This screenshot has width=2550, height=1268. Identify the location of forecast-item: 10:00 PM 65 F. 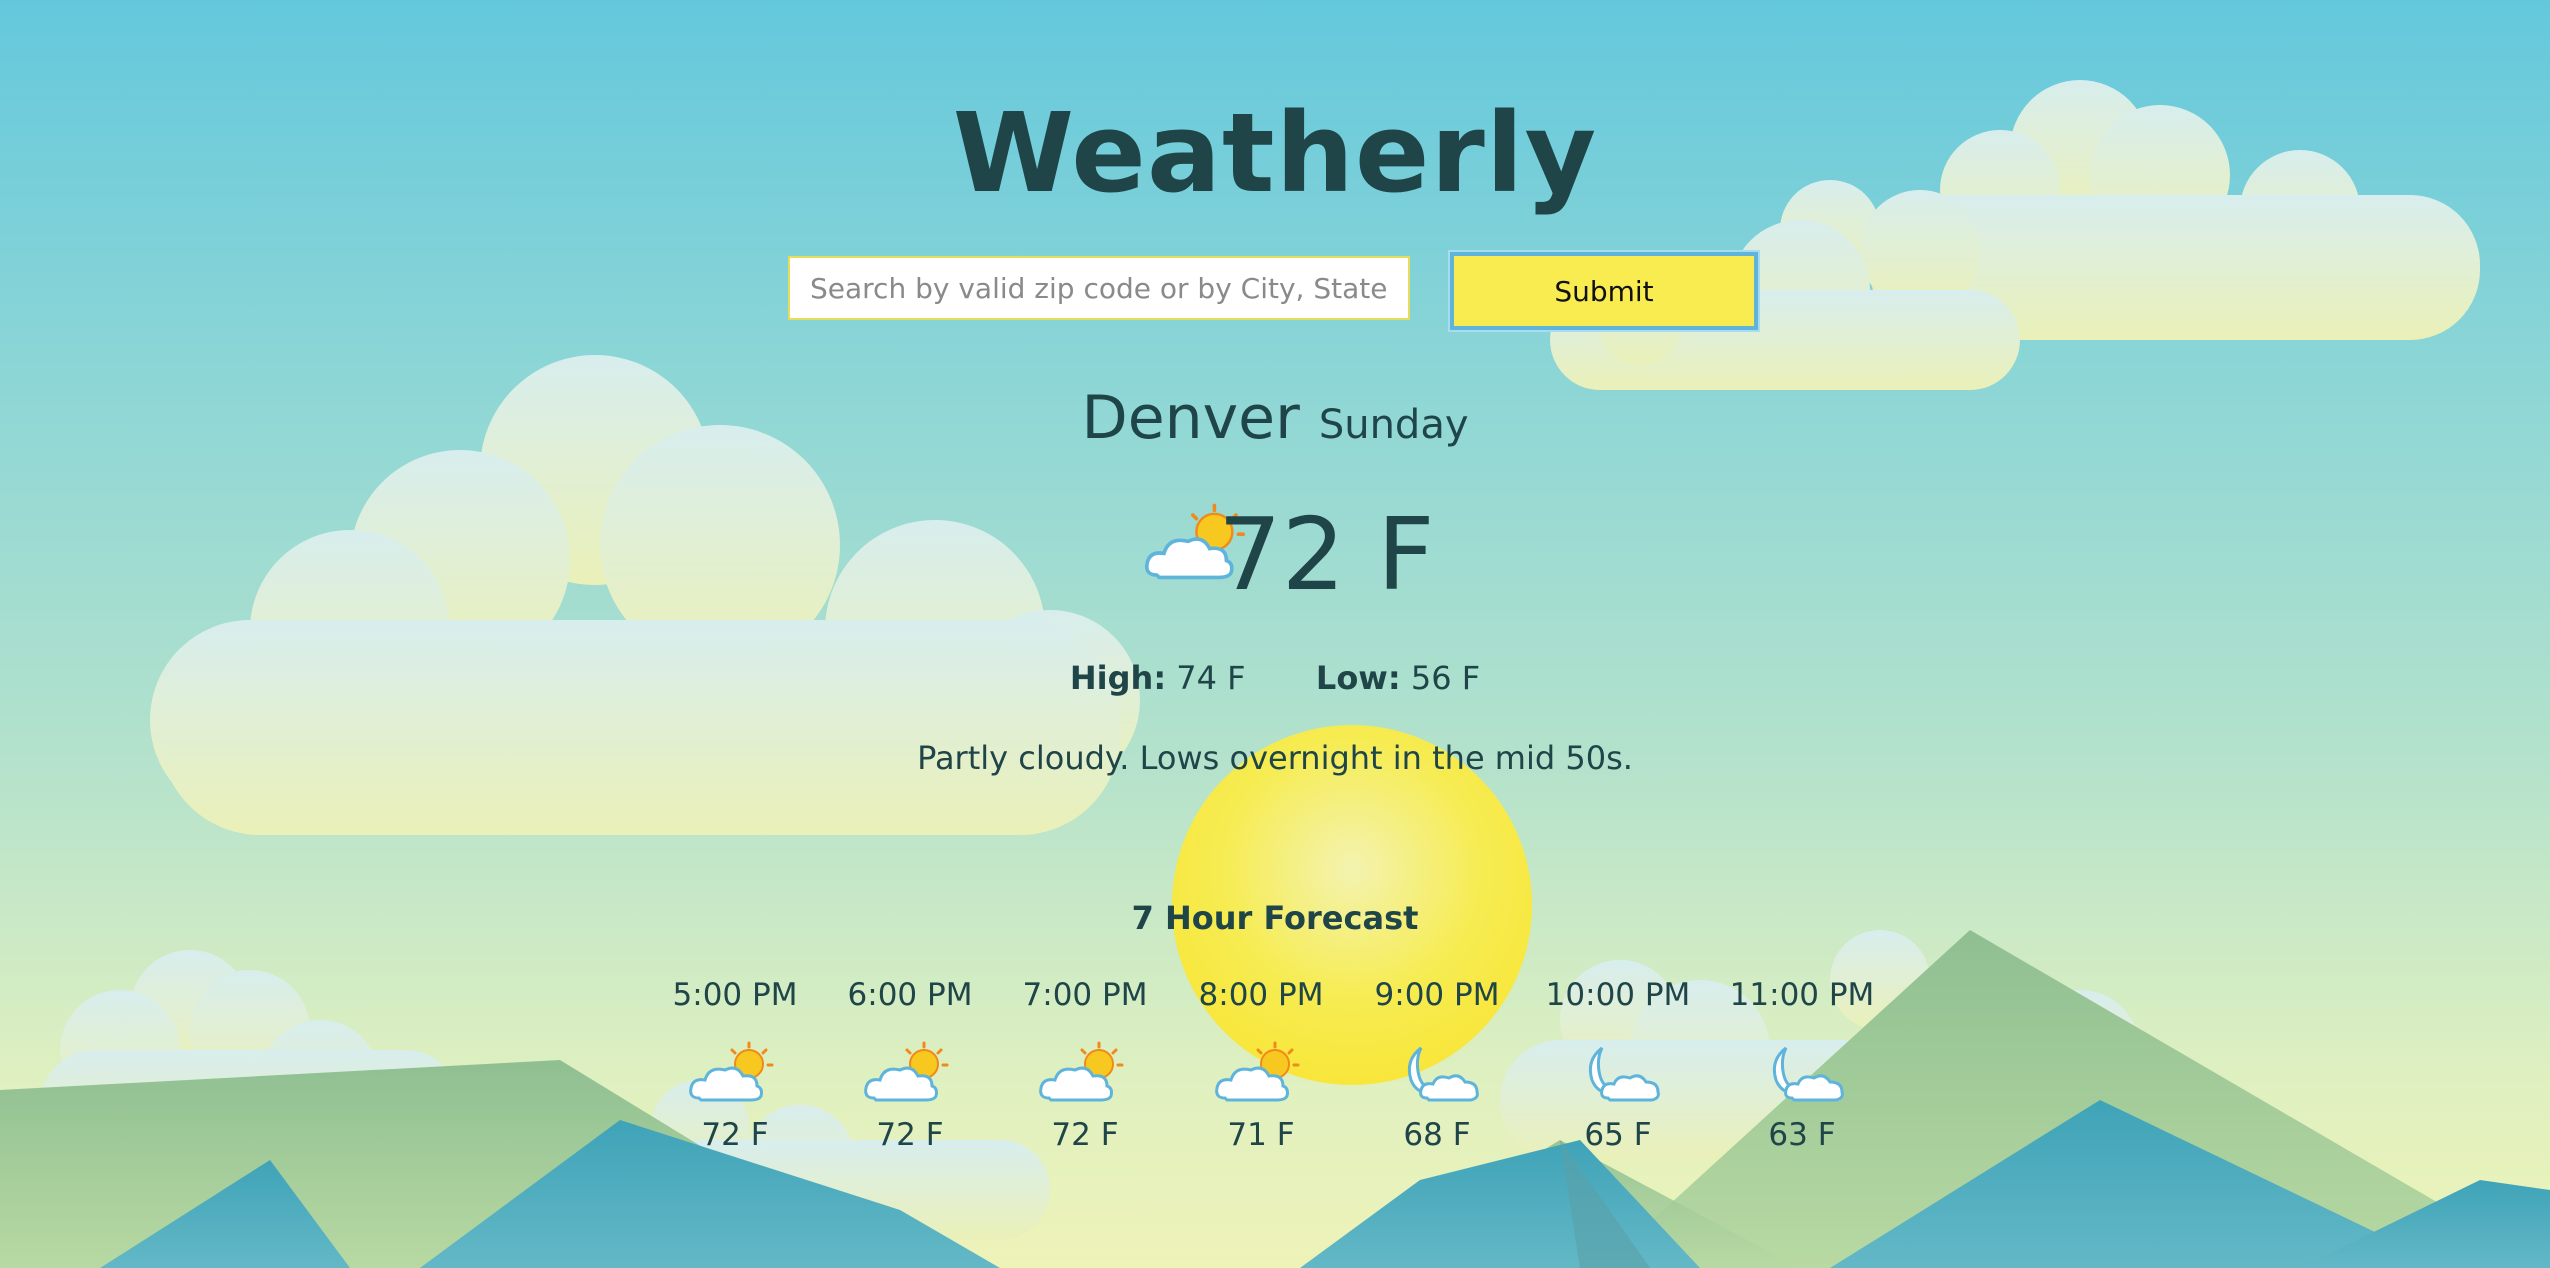
(1618, 1064).